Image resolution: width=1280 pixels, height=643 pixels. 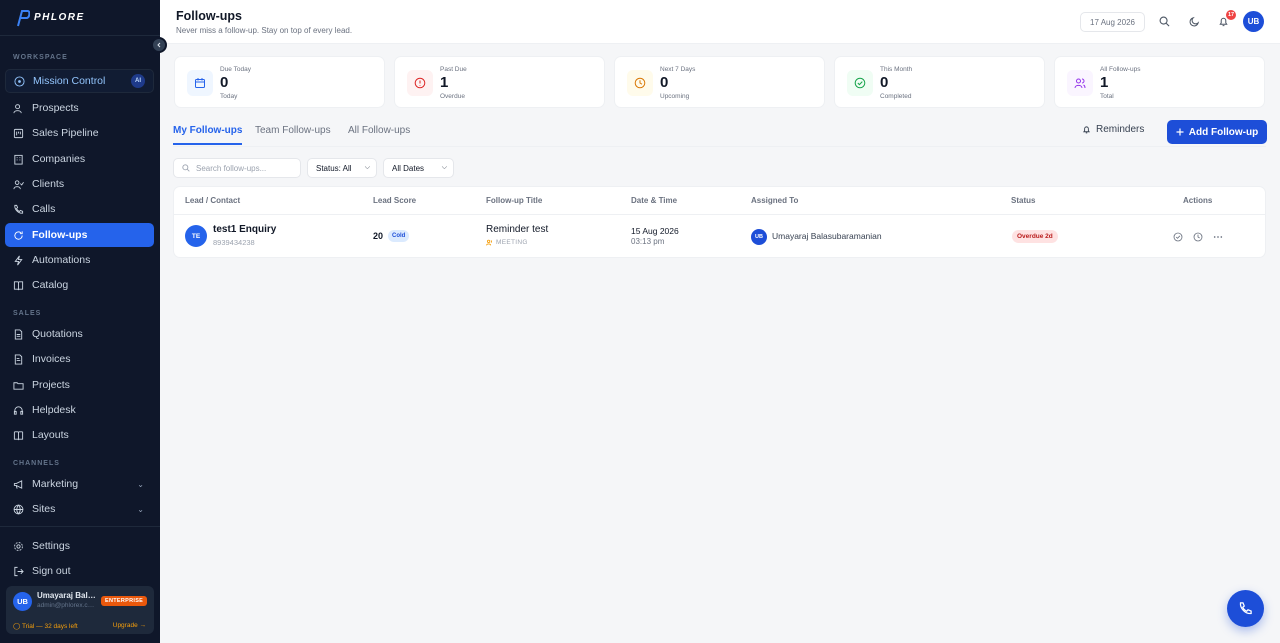 What do you see at coordinates (79, 509) in the screenshot?
I see `sidebar-item-sites: Sites ⌄` at bounding box center [79, 509].